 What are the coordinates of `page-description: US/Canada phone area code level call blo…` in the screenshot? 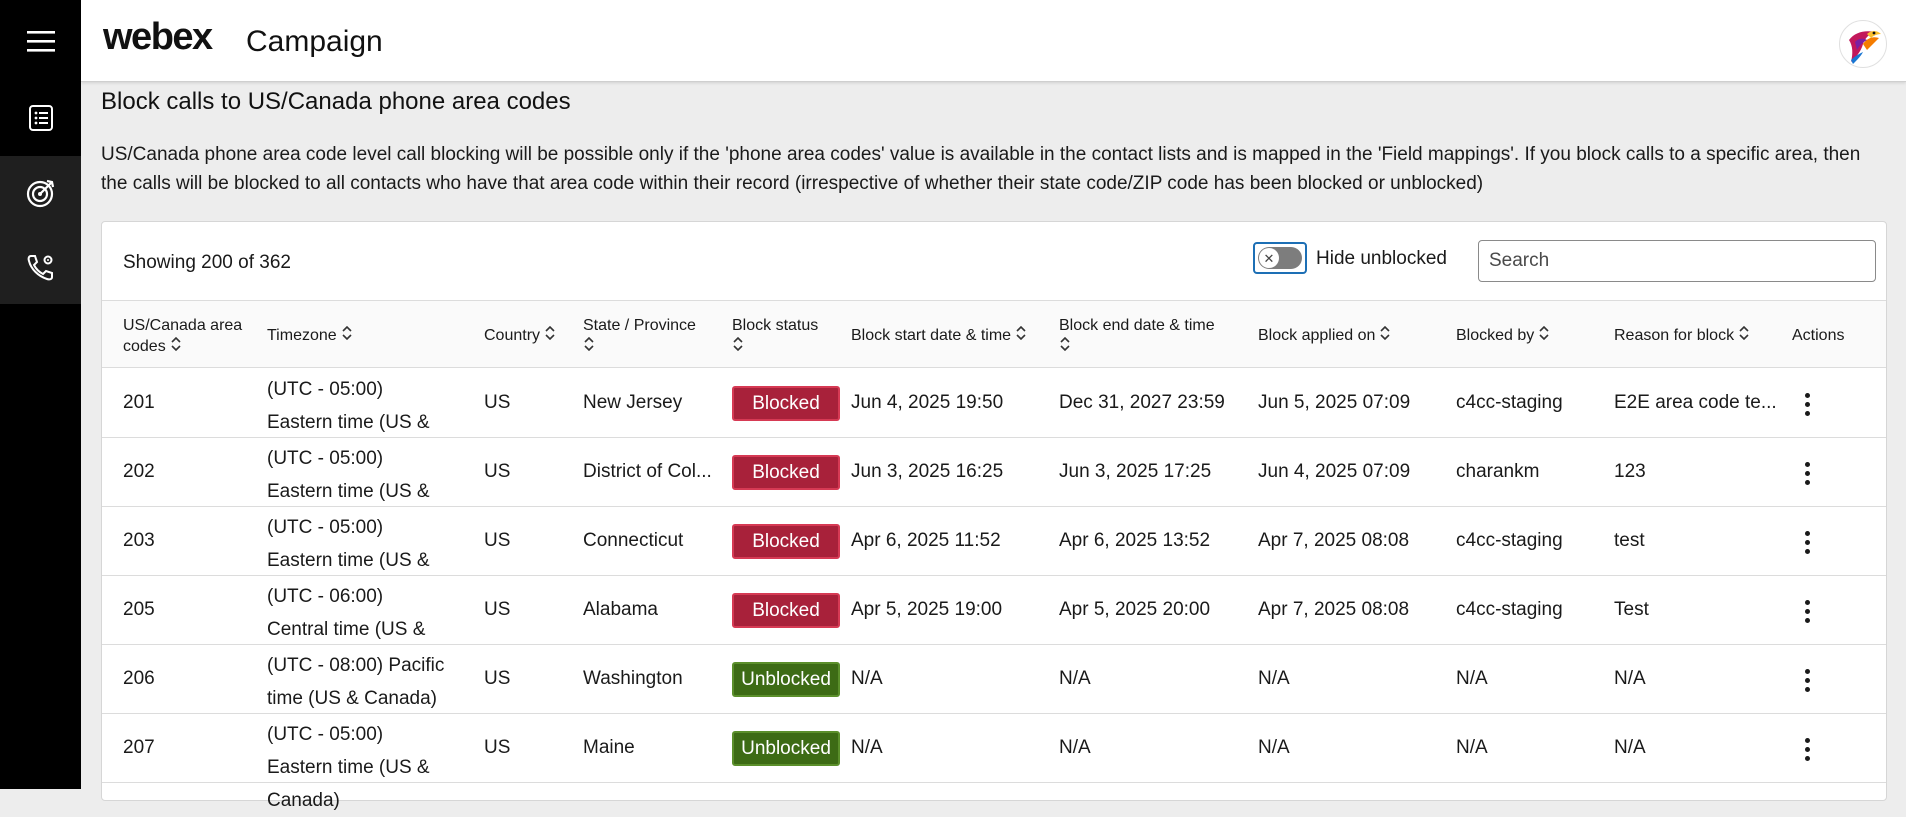 It's located at (981, 169).